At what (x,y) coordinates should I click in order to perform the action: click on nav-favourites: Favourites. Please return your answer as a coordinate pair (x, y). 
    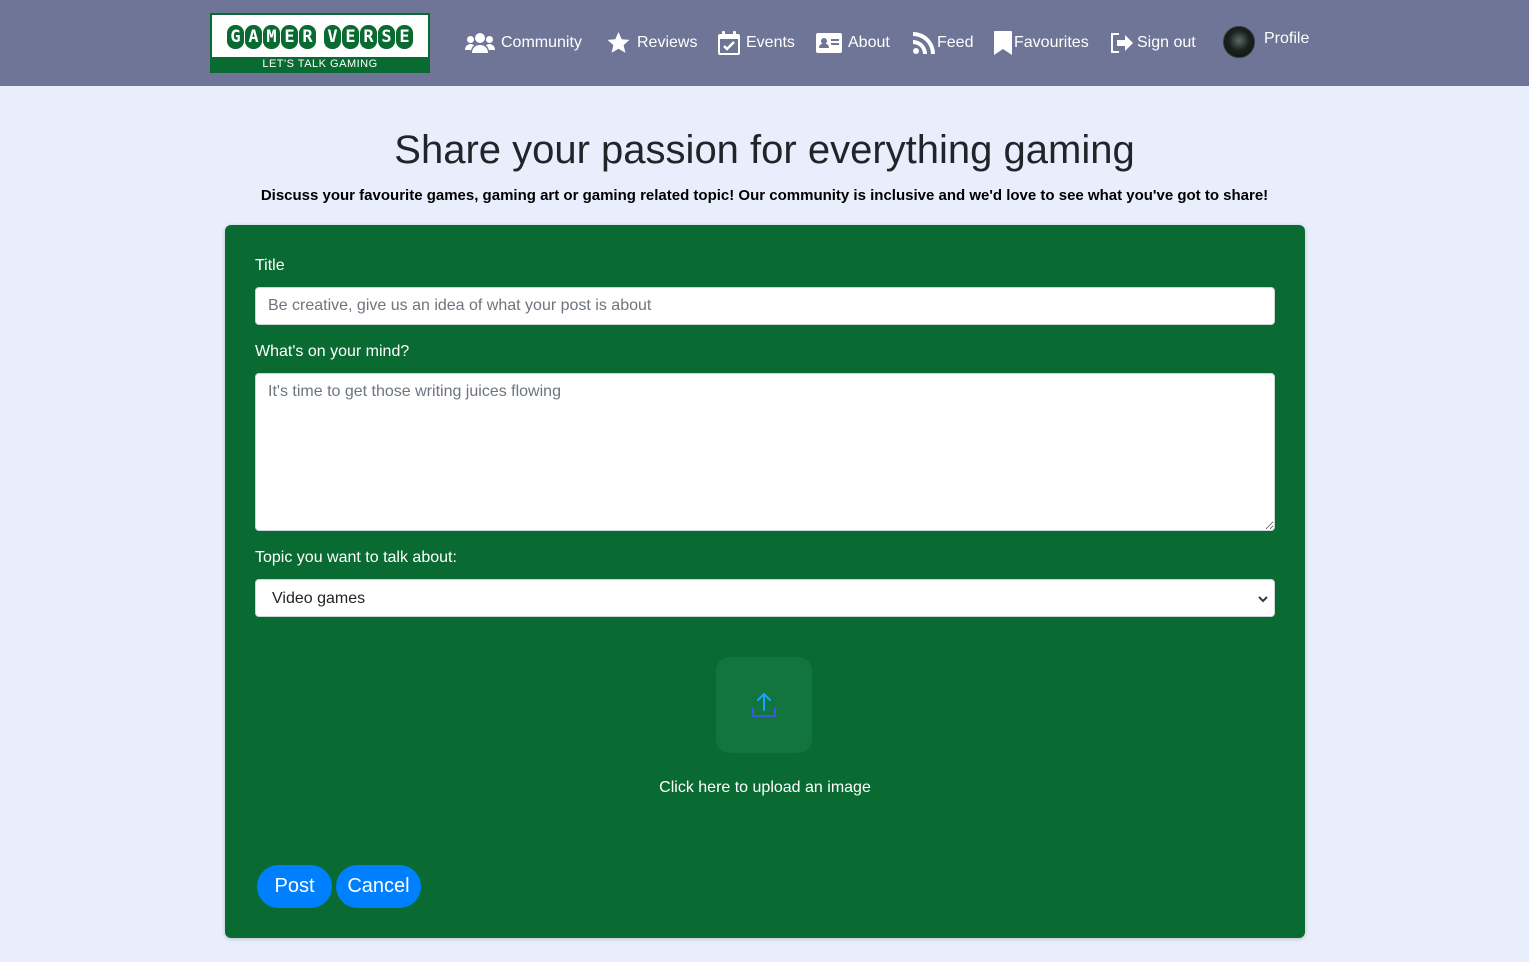
    Looking at the image, I should click on (1041, 43).